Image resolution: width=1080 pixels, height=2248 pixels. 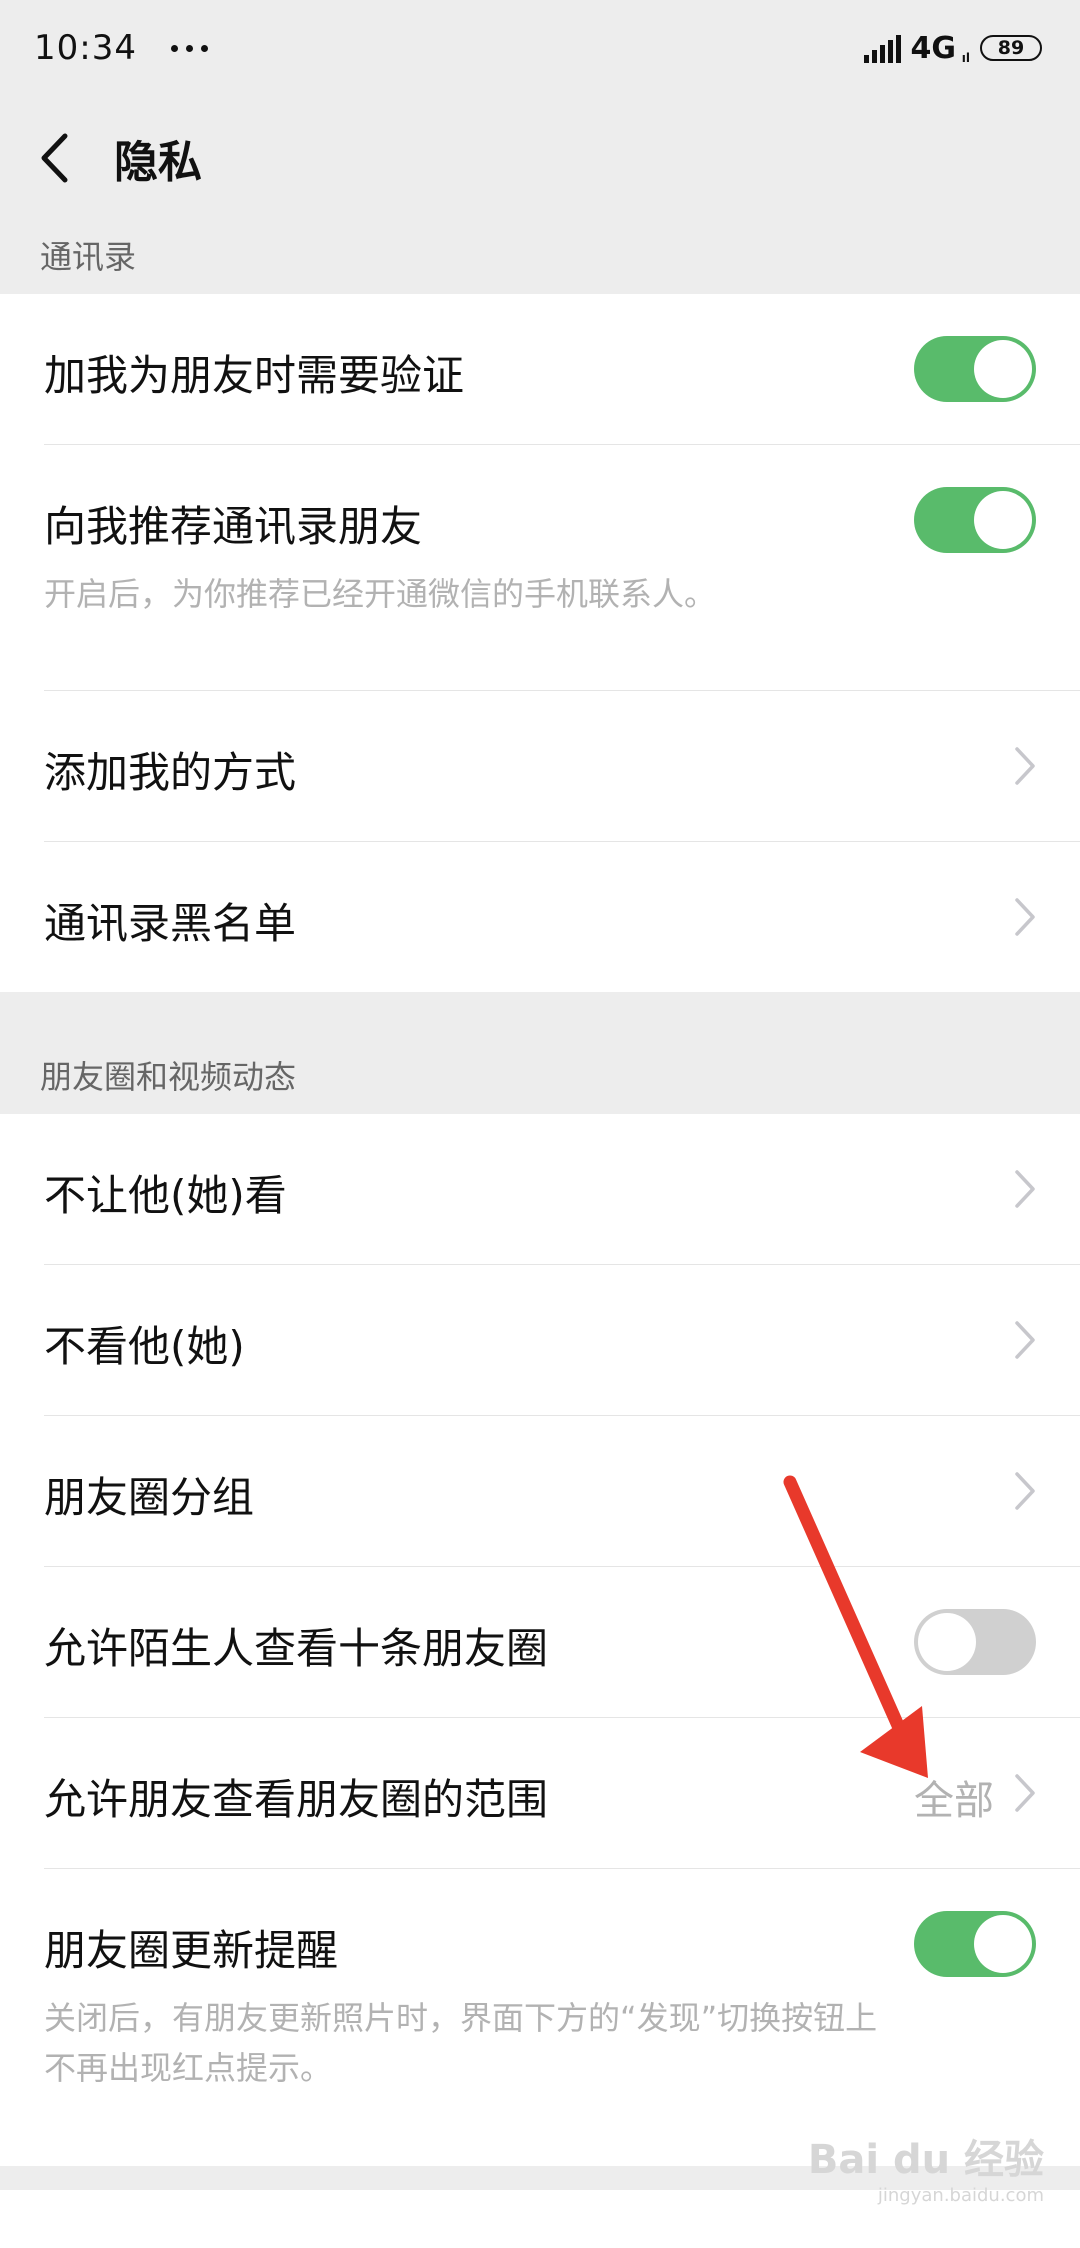 I want to click on watermark: Bai du 经验 jingyan.baidu.com, so click(x=926, y=2166).